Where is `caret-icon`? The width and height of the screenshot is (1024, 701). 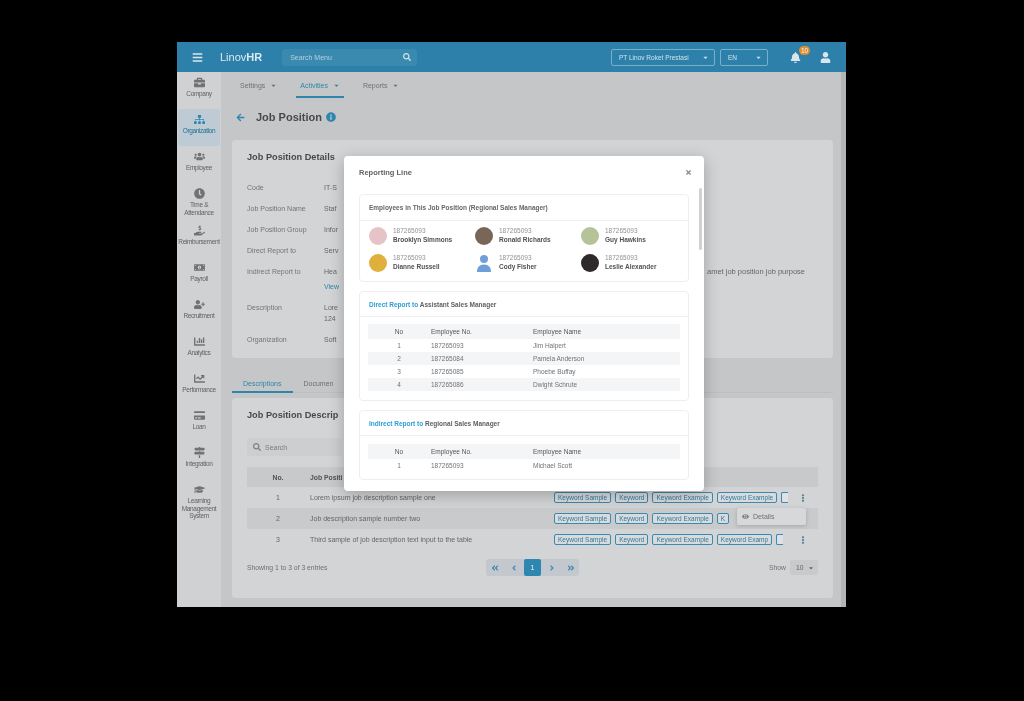 caret-icon is located at coordinates (811, 567).